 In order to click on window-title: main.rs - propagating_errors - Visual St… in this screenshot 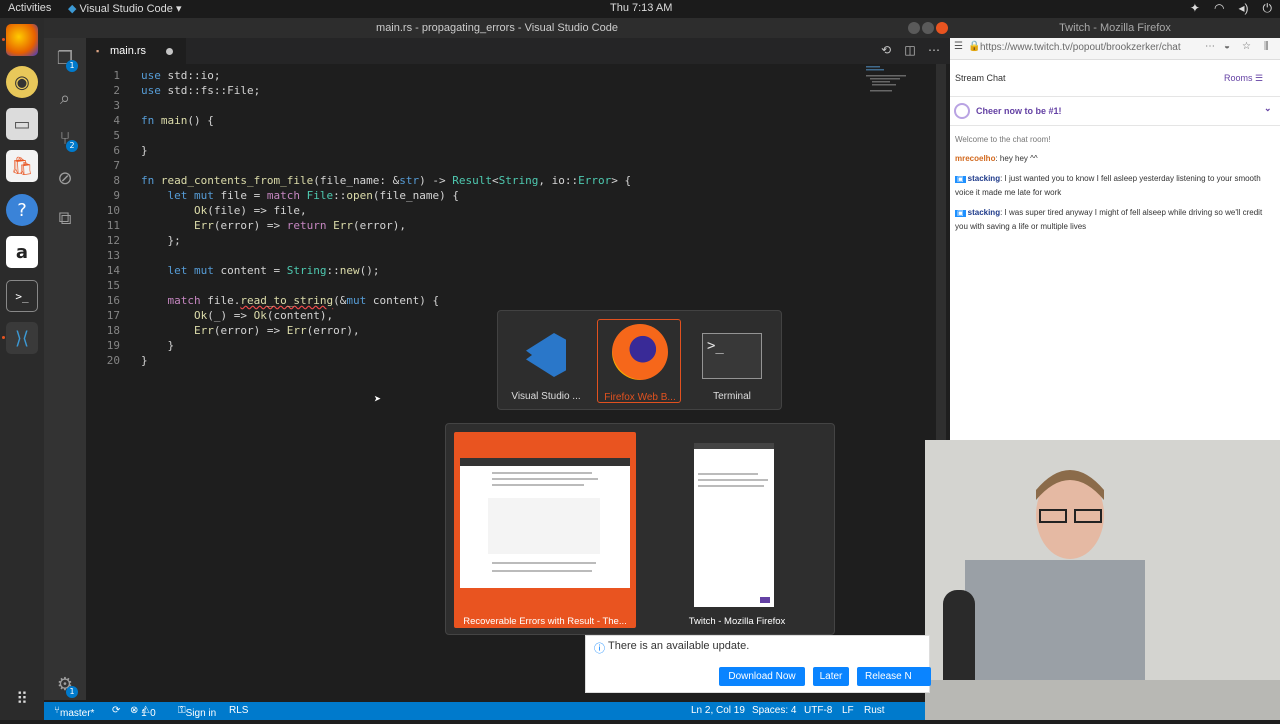, I will do `click(497, 28)`.